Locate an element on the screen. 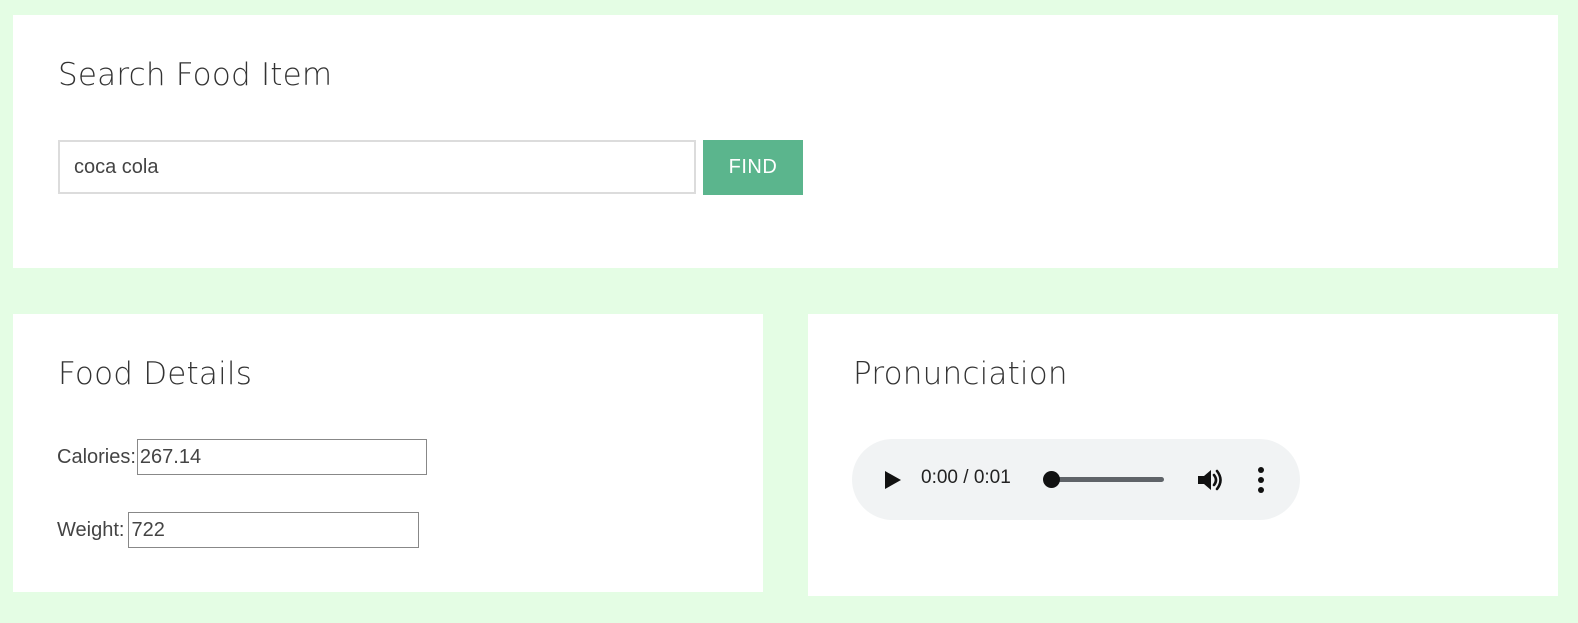 The image size is (1578, 623). pronunciation-title: Pronunciation is located at coordinates (960, 374).